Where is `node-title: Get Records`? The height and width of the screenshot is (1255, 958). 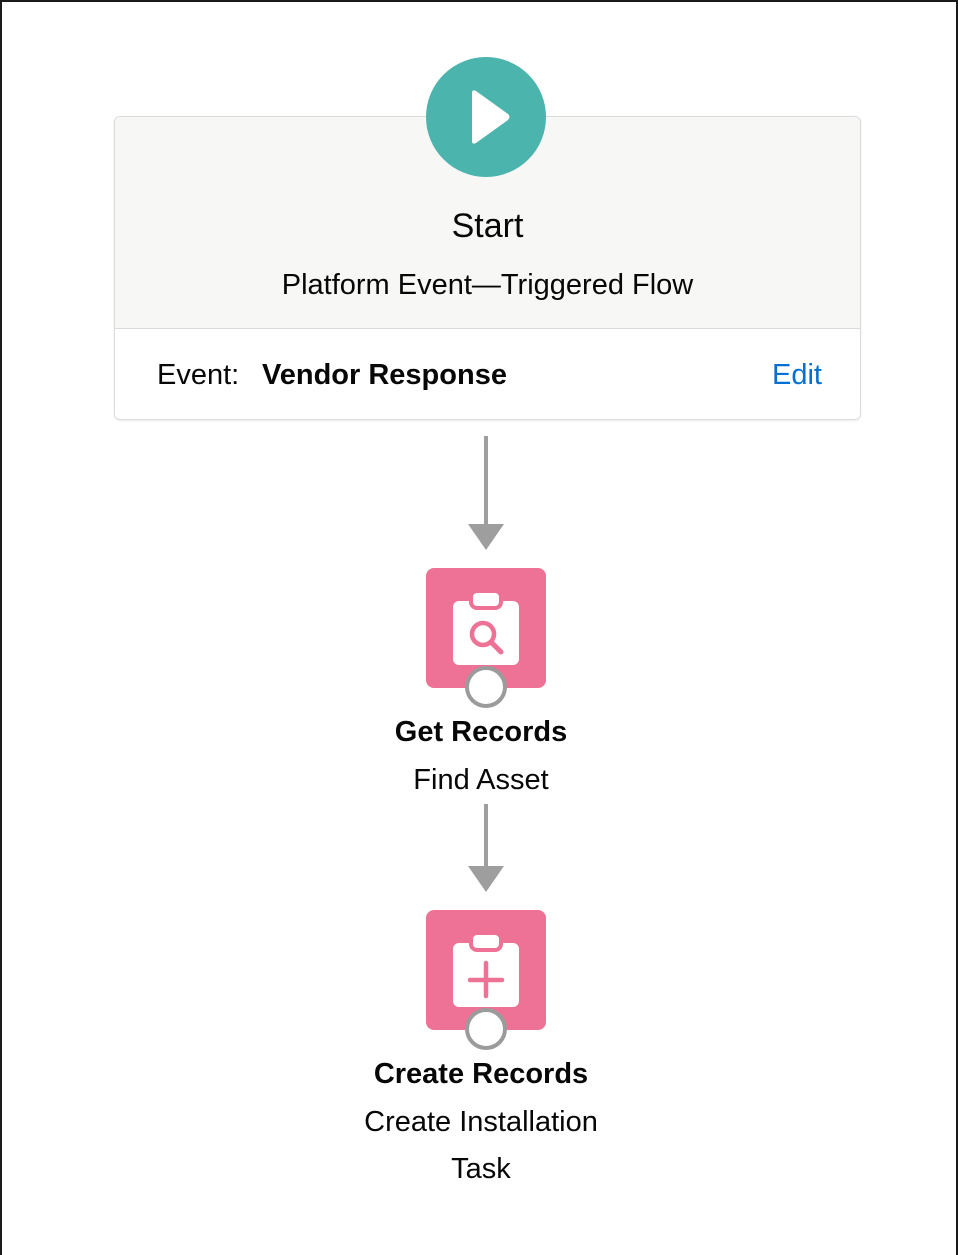 node-title: Get Records is located at coordinates (481, 732).